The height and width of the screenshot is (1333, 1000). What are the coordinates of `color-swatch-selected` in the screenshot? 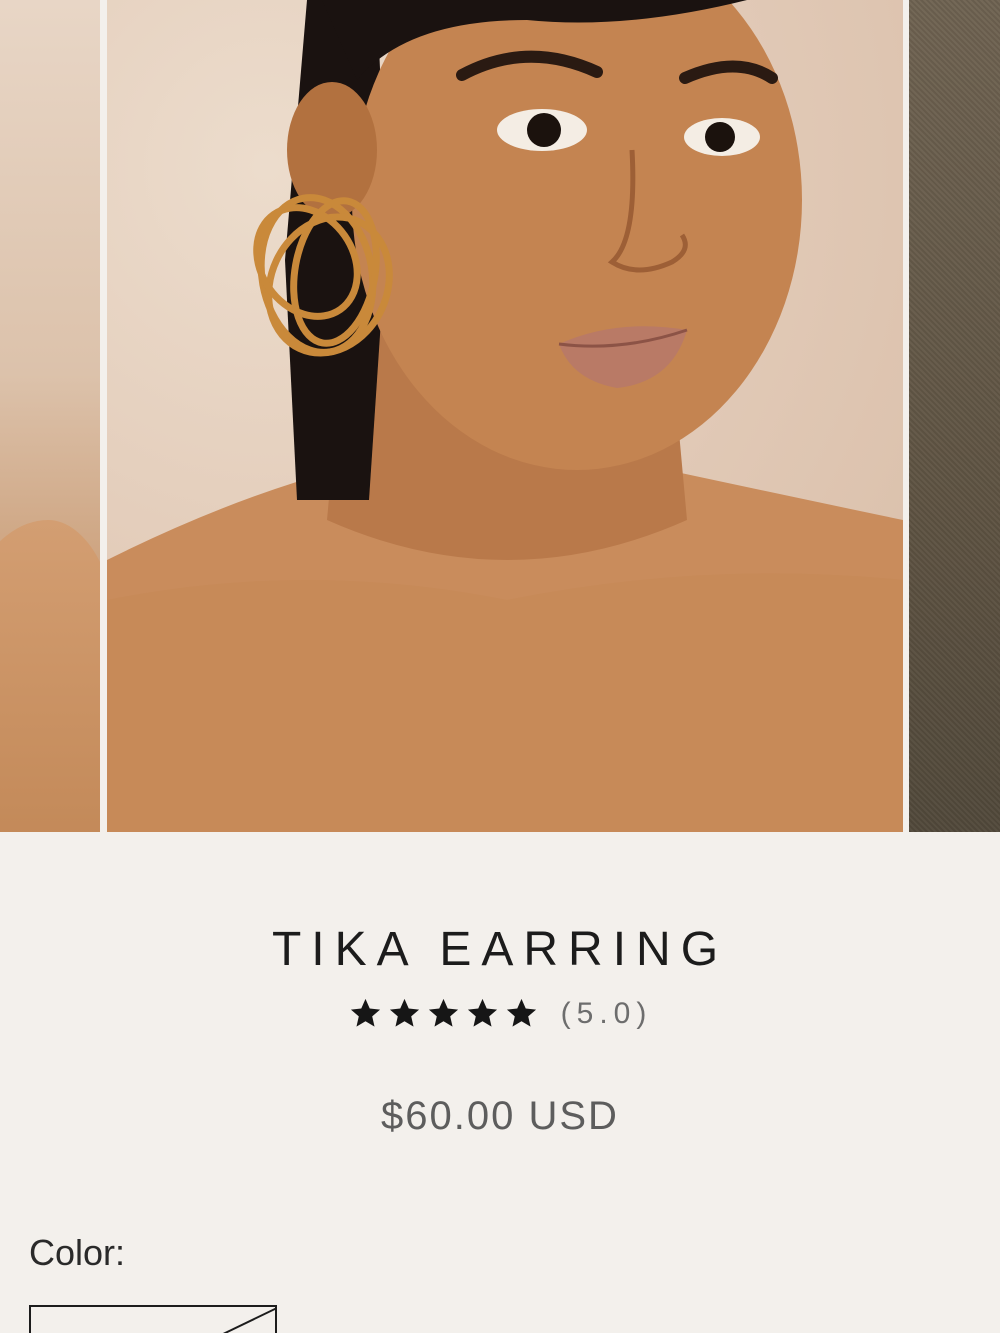 It's located at (153, 1319).